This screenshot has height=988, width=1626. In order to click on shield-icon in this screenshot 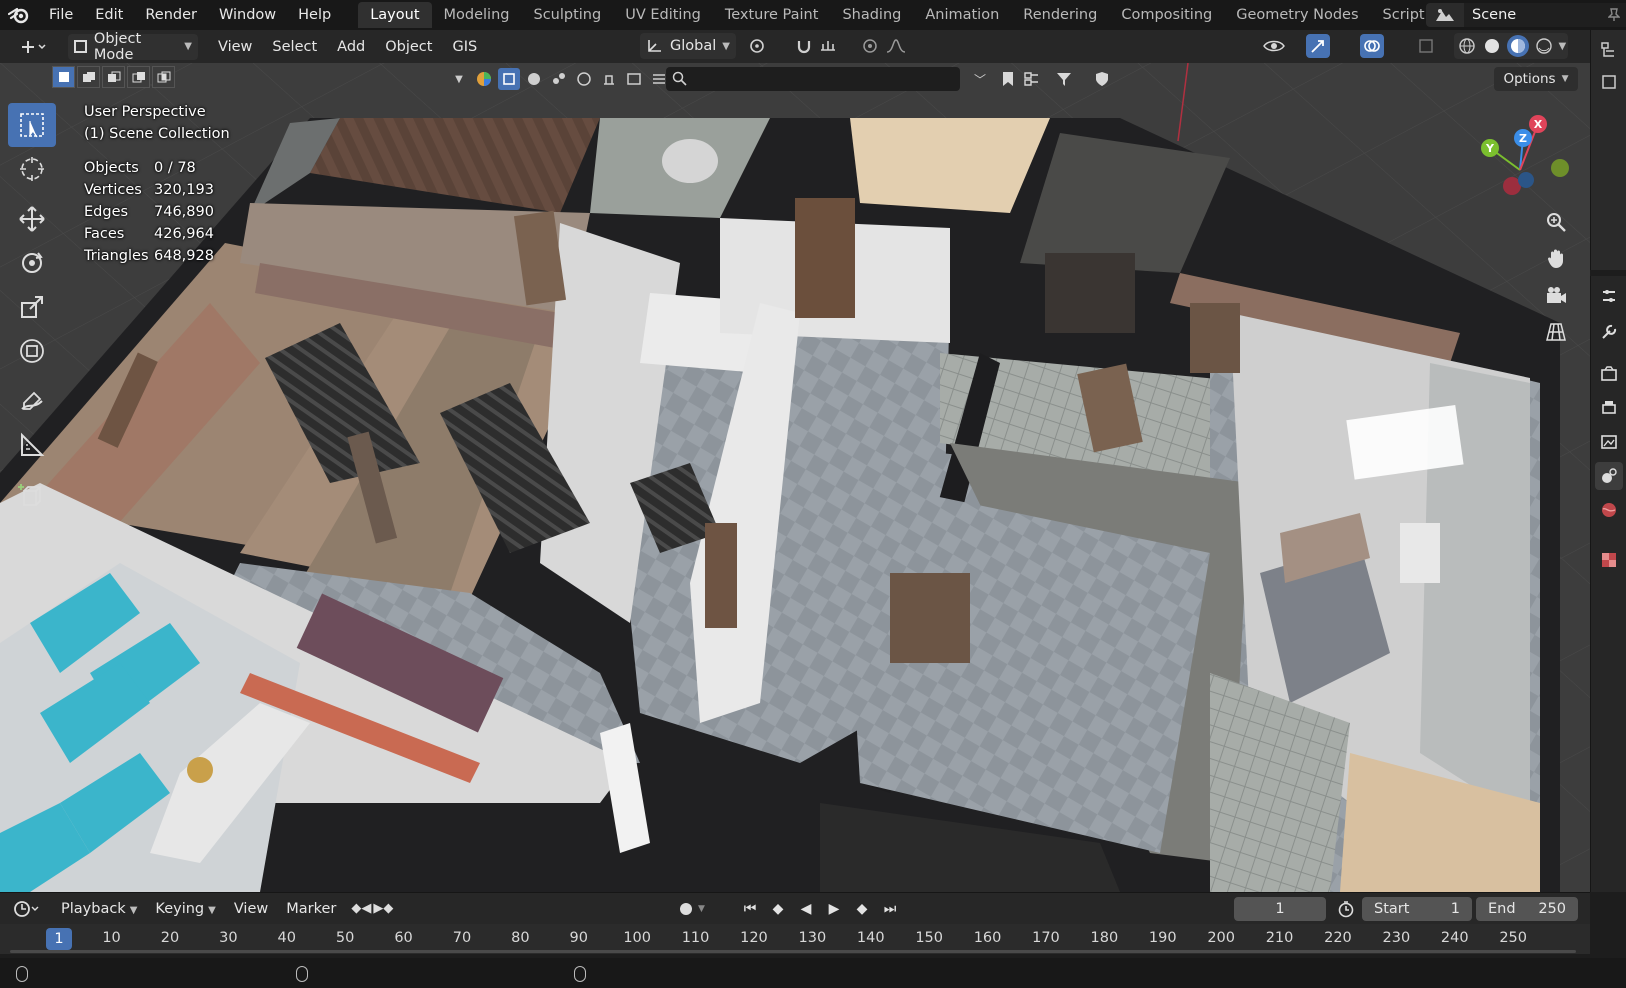, I will do `click(1102, 79)`.